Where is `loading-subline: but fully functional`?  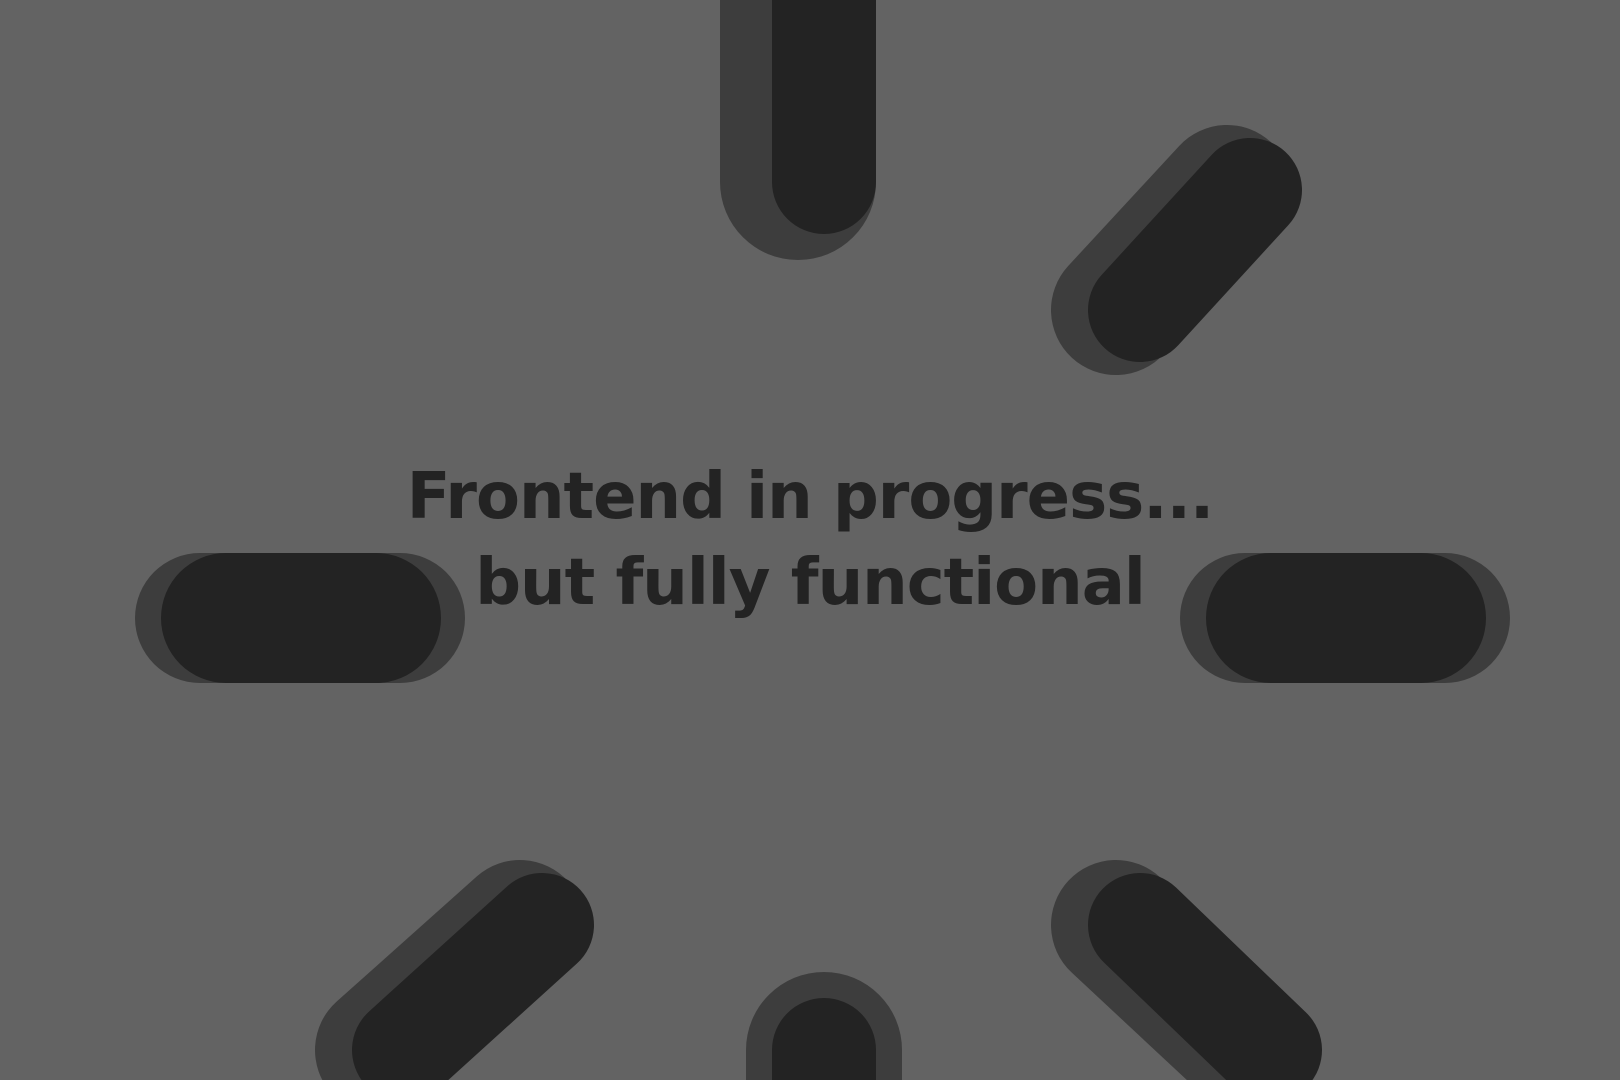
loading-subline: but fully functional is located at coordinates (810, 583).